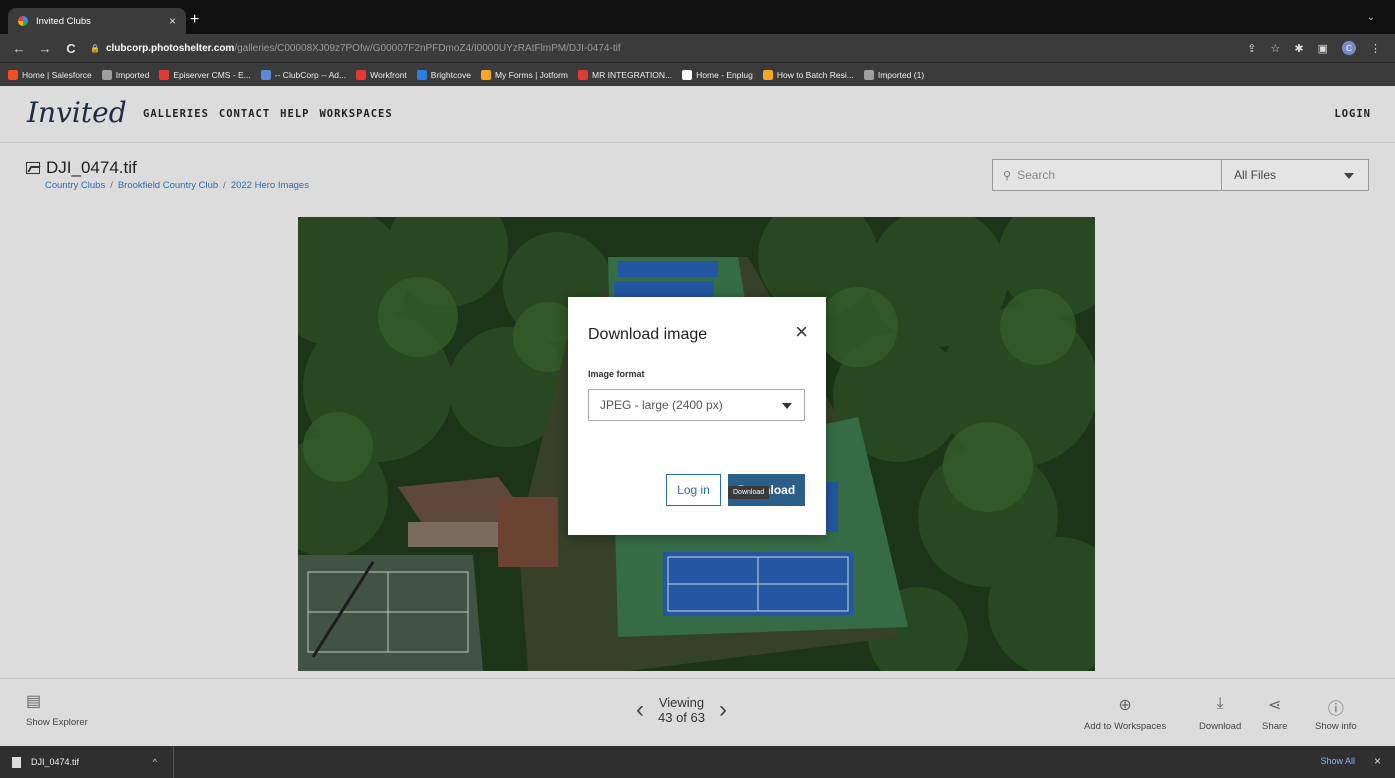  I want to click on chevron-down-icon, so click(1349, 176).